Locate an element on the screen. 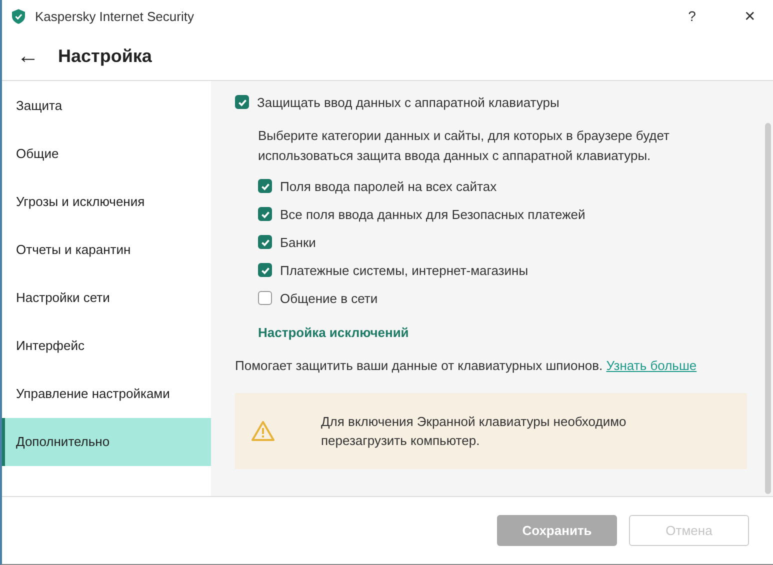 Image resolution: width=773 pixels, height=565 pixels. shield-icon is located at coordinates (18, 16).